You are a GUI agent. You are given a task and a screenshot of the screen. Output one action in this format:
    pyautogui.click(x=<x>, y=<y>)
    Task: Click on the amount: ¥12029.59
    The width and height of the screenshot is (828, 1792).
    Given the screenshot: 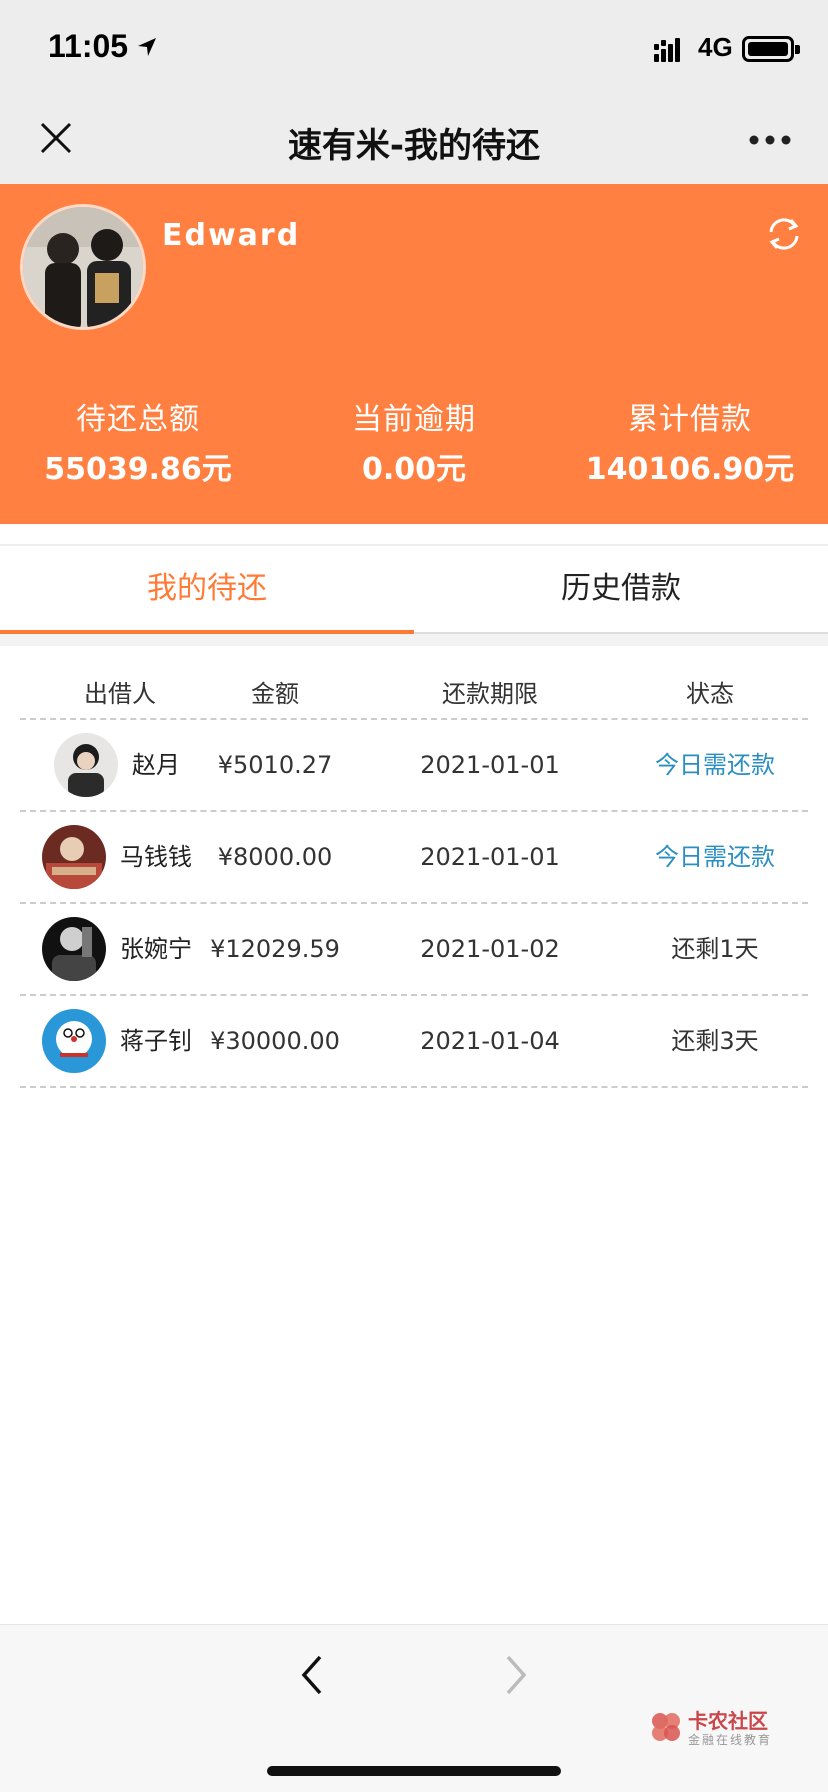 What is the action you would take?
    pyautogui.click(x=275, y=949)
    